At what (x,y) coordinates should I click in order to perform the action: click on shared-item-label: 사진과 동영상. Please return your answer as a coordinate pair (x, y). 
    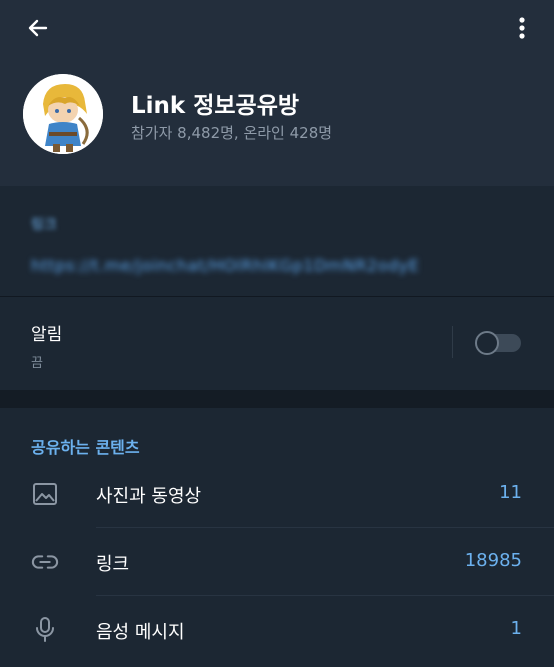
    Looking at the image, I should click on (149, 496).